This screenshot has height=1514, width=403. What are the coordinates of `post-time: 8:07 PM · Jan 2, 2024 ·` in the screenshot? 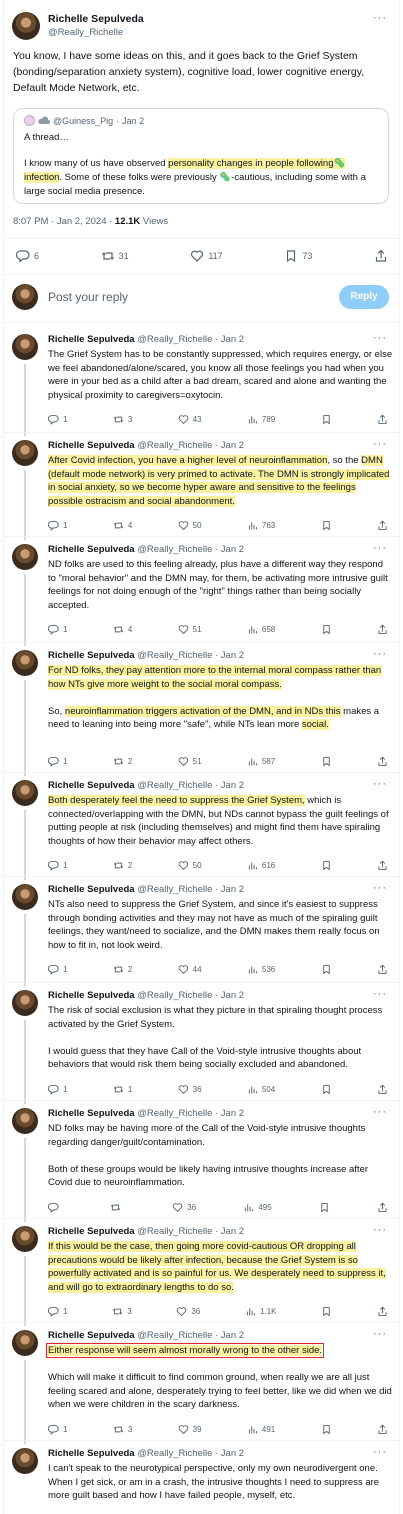 It's located at (64, 221).